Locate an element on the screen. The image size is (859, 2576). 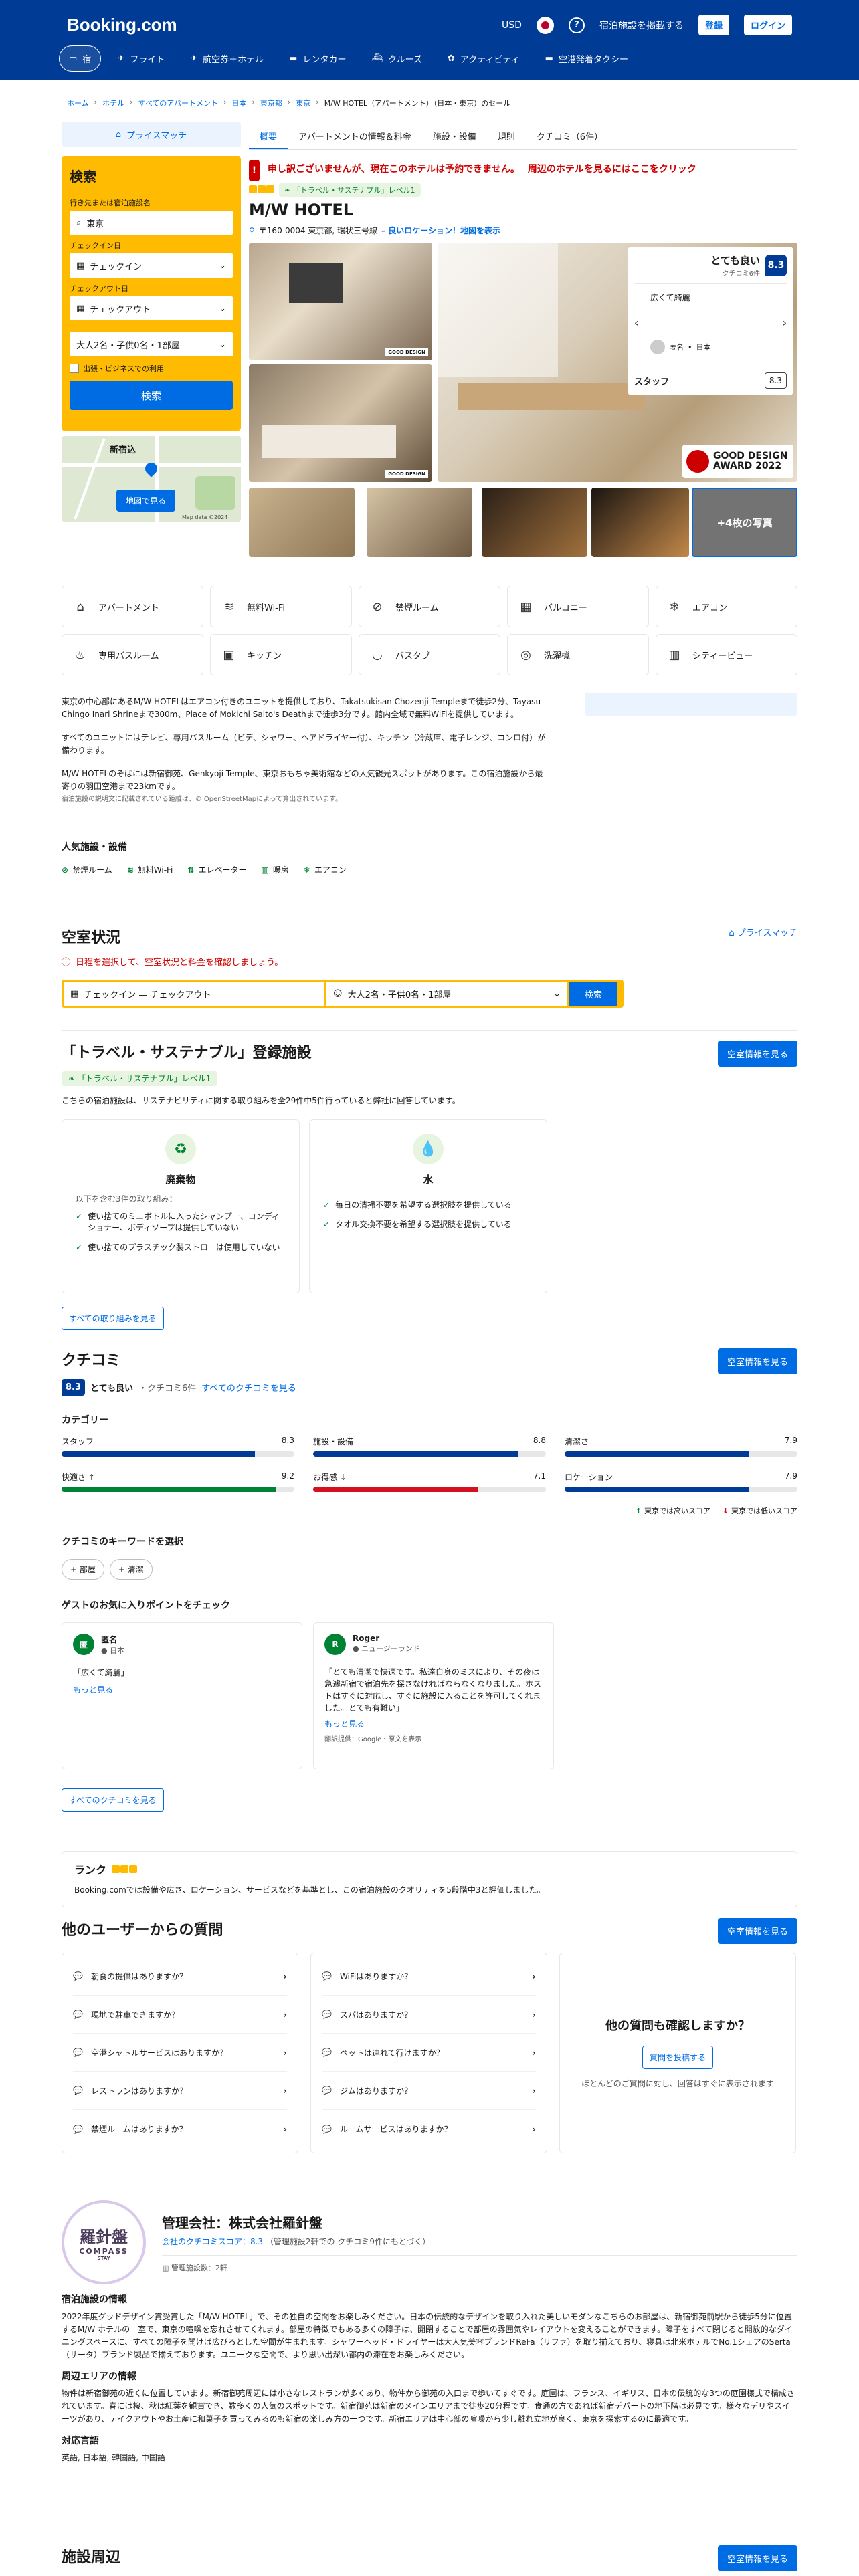
photo-living-room: GOOD DESIGN is located at coordinates (340, 301).